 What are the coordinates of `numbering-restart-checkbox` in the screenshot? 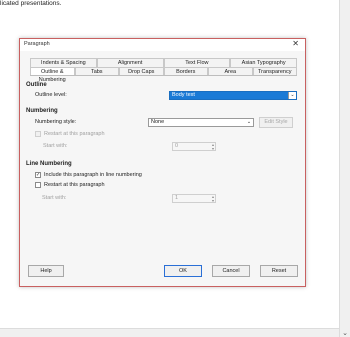 It's located at (38, 134).